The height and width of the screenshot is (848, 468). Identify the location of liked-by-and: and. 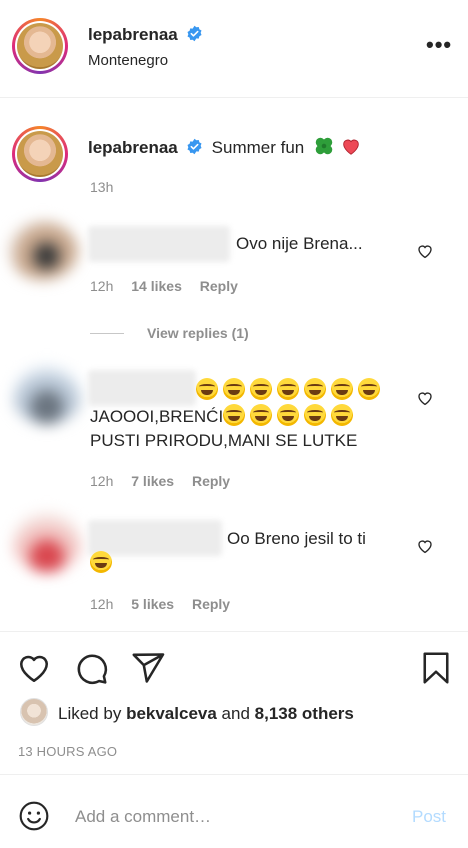
(235, 713).